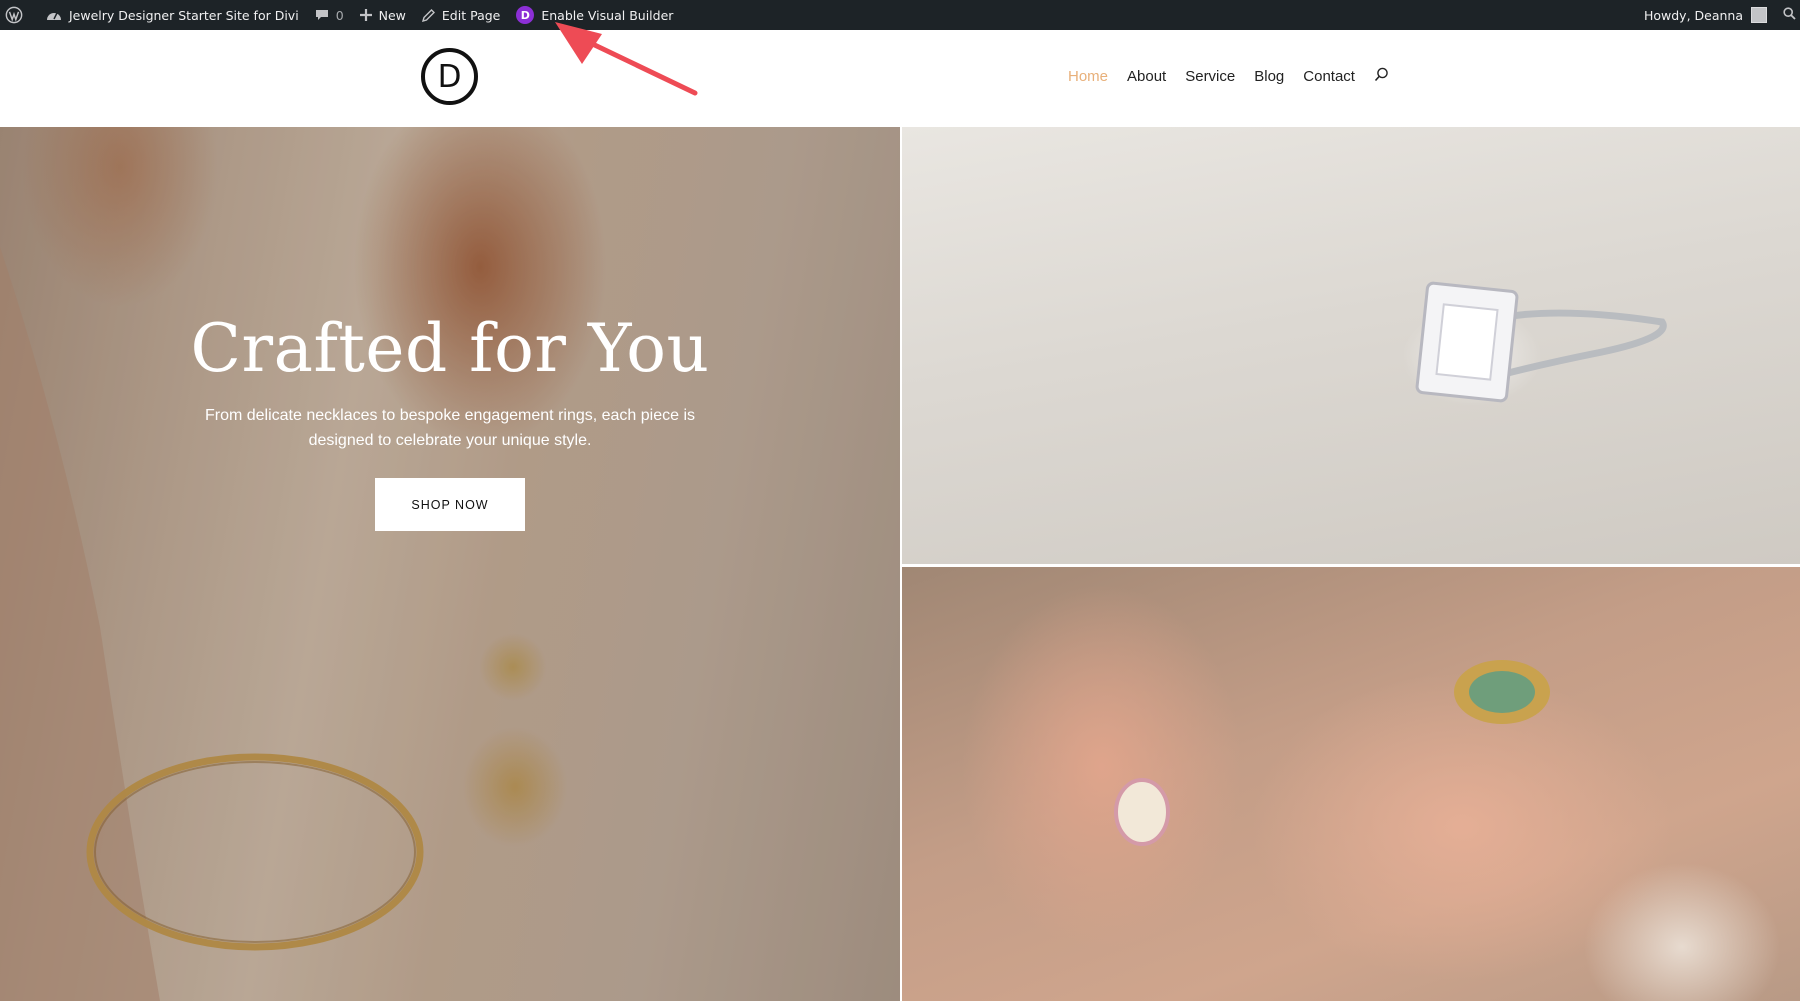 This screenshot has width=1800, height=1001. What do you see at coordinates (322, 15) in the screenshot?
I see `comment-bubble-icon` at bounding box center [322, 15].